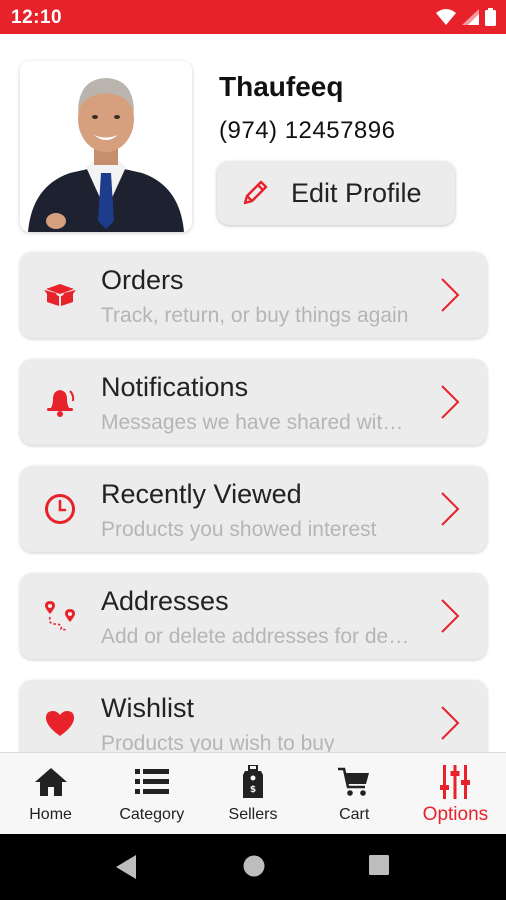  I want to click on menu-item-title: Notifications, so click(175, 387).